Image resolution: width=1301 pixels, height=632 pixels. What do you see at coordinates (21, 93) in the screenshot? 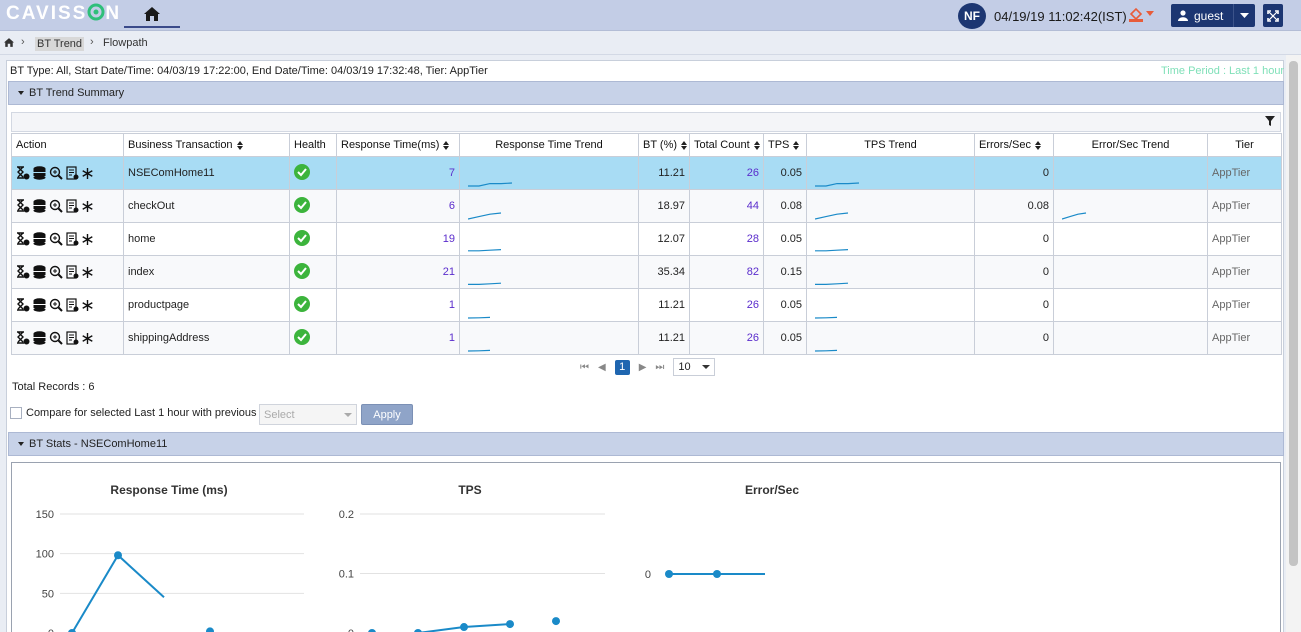
I see `collapse-triangle-icon` at bounding box center [21, 93].